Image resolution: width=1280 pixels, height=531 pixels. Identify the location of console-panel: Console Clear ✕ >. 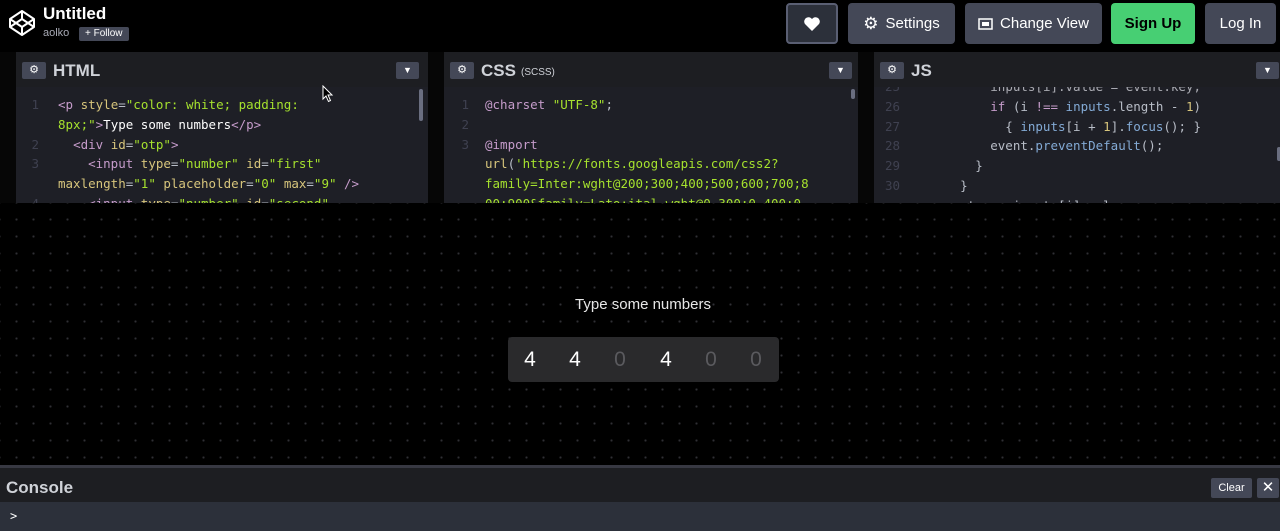
(640, 498).